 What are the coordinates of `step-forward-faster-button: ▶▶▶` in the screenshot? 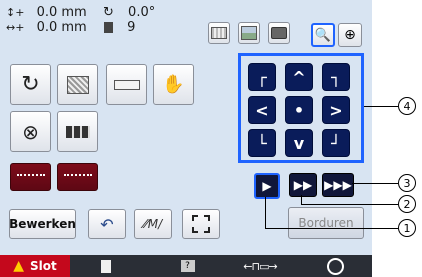 It's located at (338, 185).